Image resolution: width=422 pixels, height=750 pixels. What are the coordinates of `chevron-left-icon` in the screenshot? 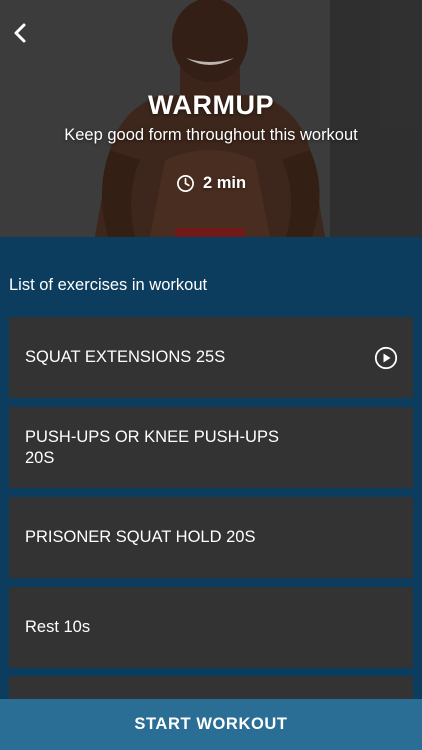 It's located at (20, 33).